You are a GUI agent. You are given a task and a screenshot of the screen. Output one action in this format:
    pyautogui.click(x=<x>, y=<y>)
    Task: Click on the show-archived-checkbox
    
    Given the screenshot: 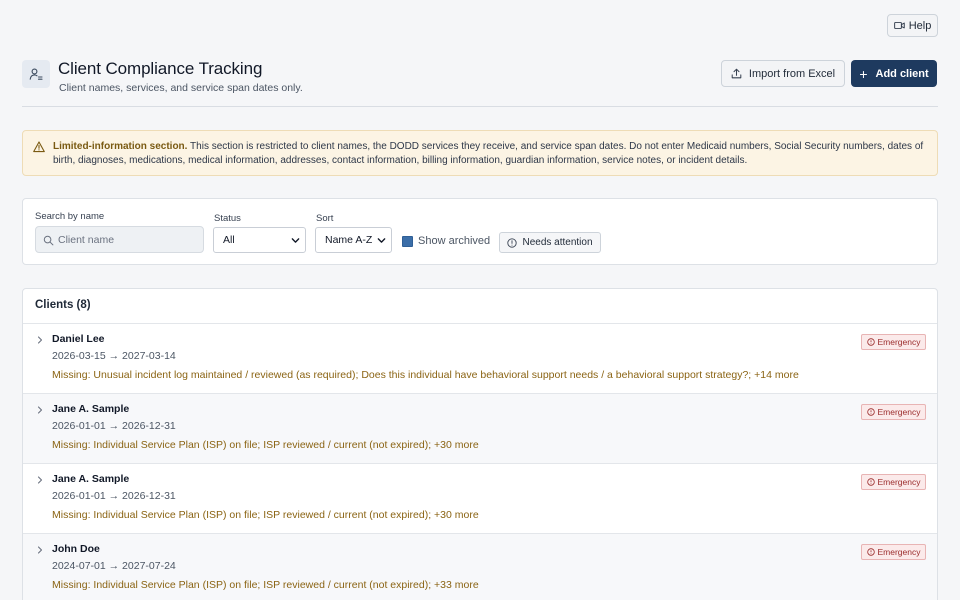 What is the action you would take?
    pyautogui.click(x=407, y=241)
    